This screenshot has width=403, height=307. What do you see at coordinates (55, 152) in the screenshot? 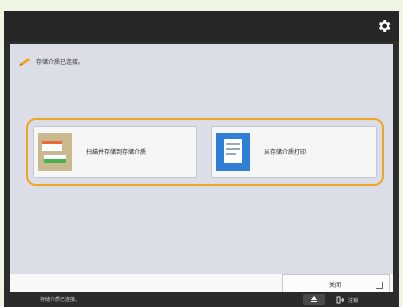
I see `scan-to-media-icon` at bounding box center [55, 152].